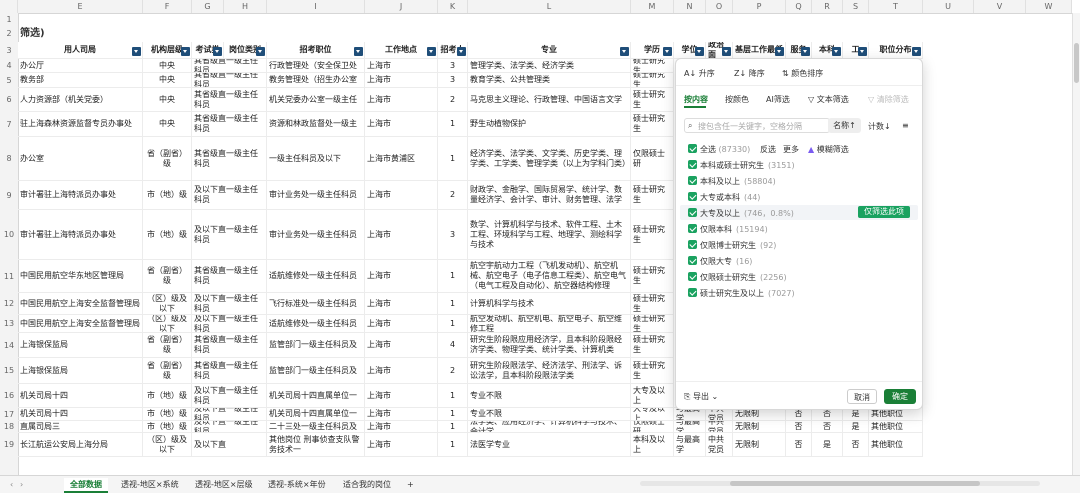  What do you see at coordinates (316, 427) in the screenshot?
I see `table-cell: 二十三处一级主任科员及` at bounding box center [316, 427].